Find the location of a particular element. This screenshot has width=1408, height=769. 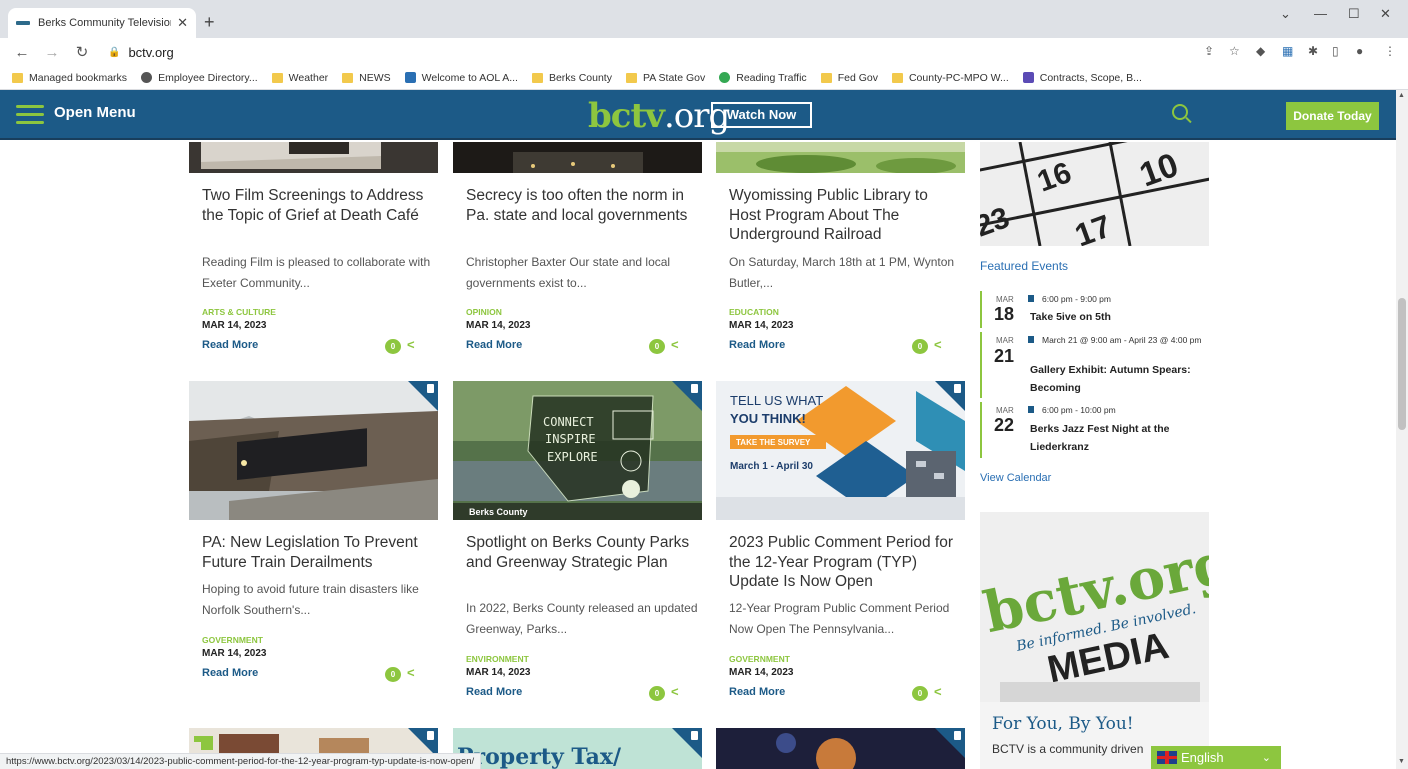

browser-tab: Berks Community Television | Be ✕ is located at coordinates (102, 23).